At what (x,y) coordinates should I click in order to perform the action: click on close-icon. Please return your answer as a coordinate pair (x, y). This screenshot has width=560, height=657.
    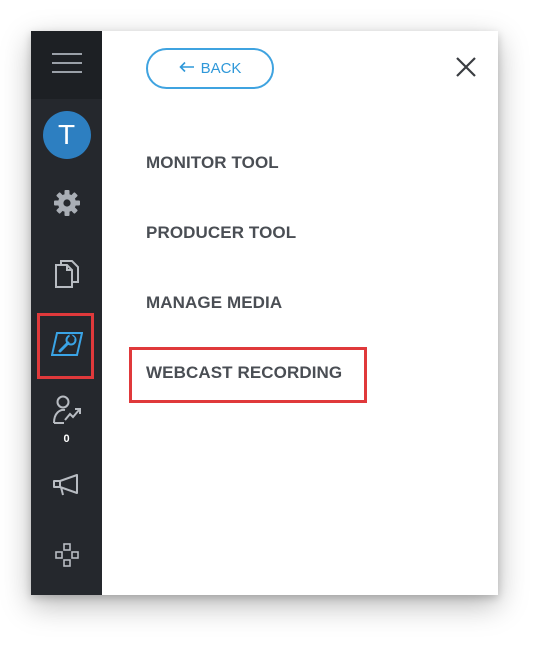
    Looking at the image, I should click on (466, 69).